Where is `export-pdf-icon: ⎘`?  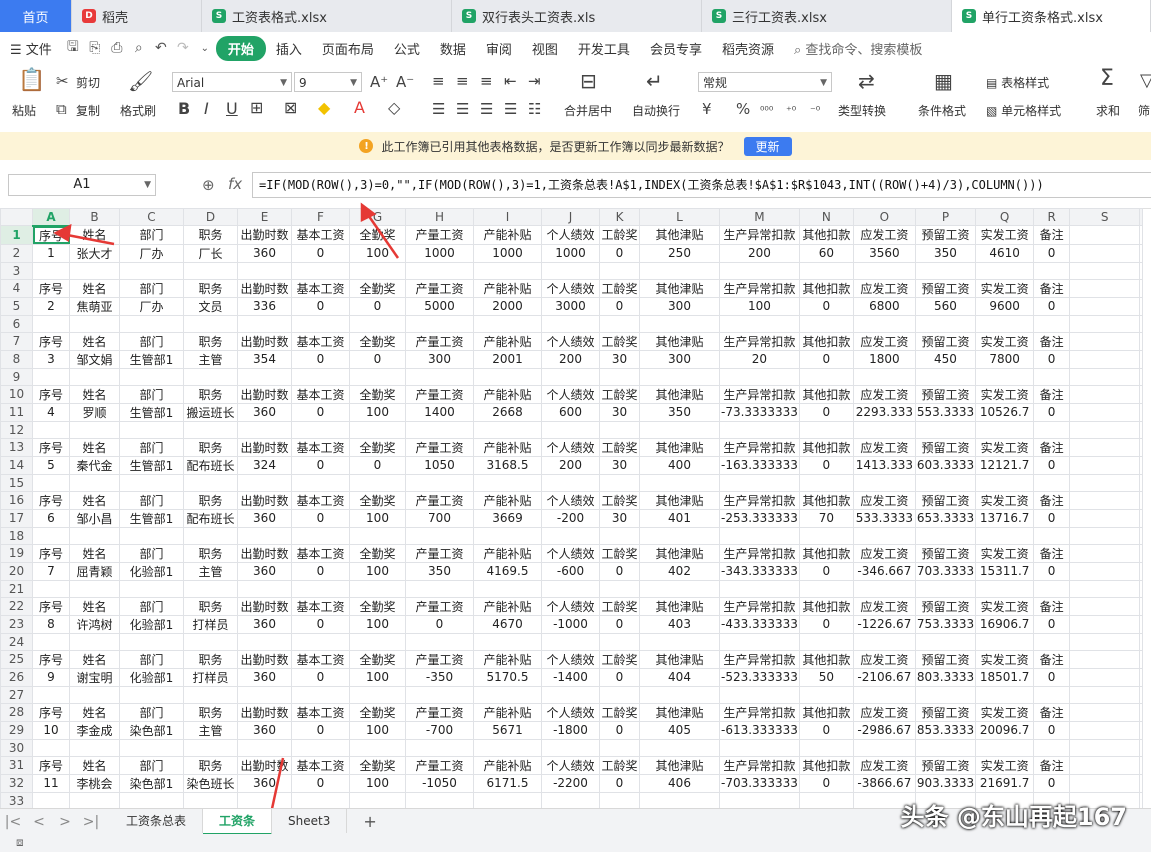 export-pdf-icon: ⎘ is located at coordinates (95, 48).